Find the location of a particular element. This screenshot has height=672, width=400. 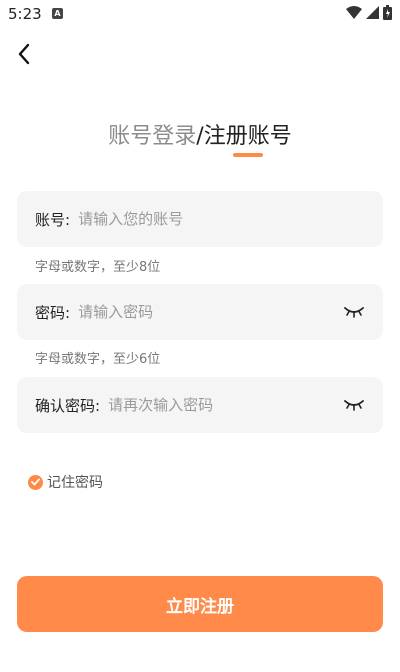

account-input is located at coordinates (221, 219).